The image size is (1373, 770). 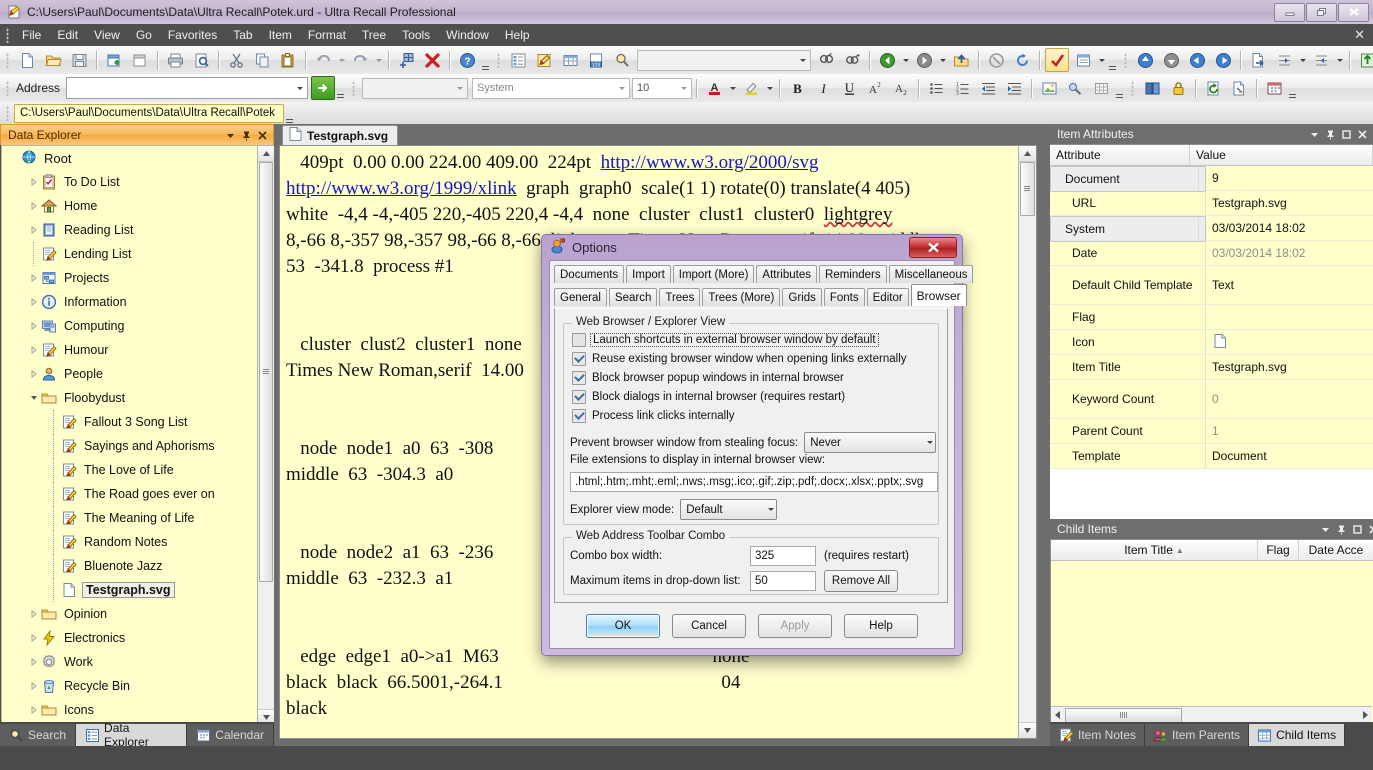 What do you see at coordinates (7, 35) in the screenshot?
I see `menu-grip` at bounding box center [7, 35].